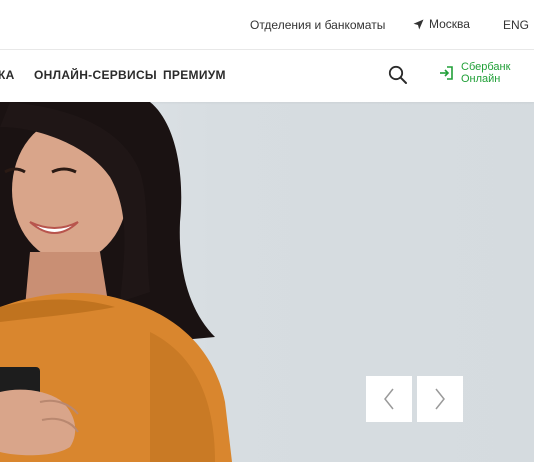  I want to click on search-button, so click(398, 75).